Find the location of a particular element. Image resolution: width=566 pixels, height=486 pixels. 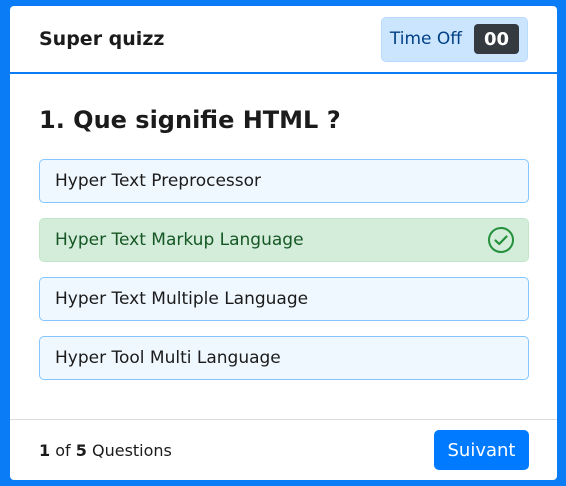

question-text: 1. Que signifie HTML ? is located at coordinates (190, 120).